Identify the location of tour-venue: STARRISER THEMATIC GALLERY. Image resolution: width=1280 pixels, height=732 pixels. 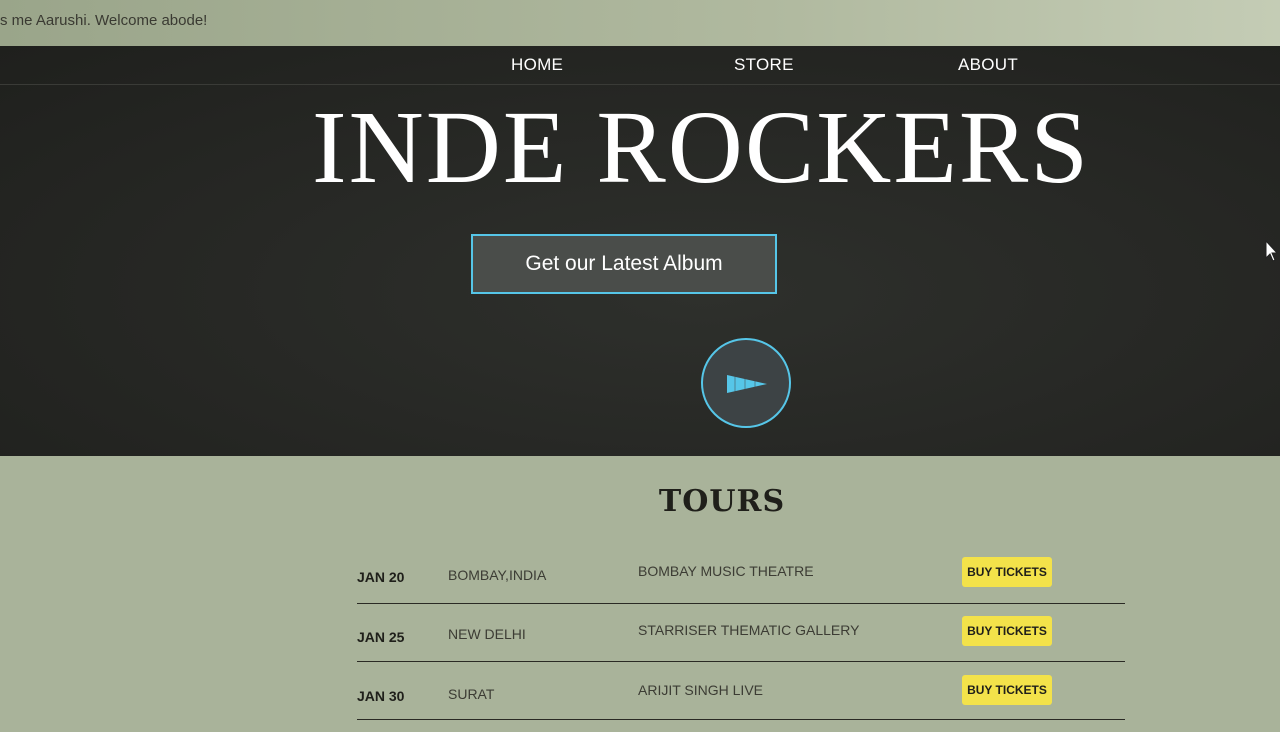
(749, 630).